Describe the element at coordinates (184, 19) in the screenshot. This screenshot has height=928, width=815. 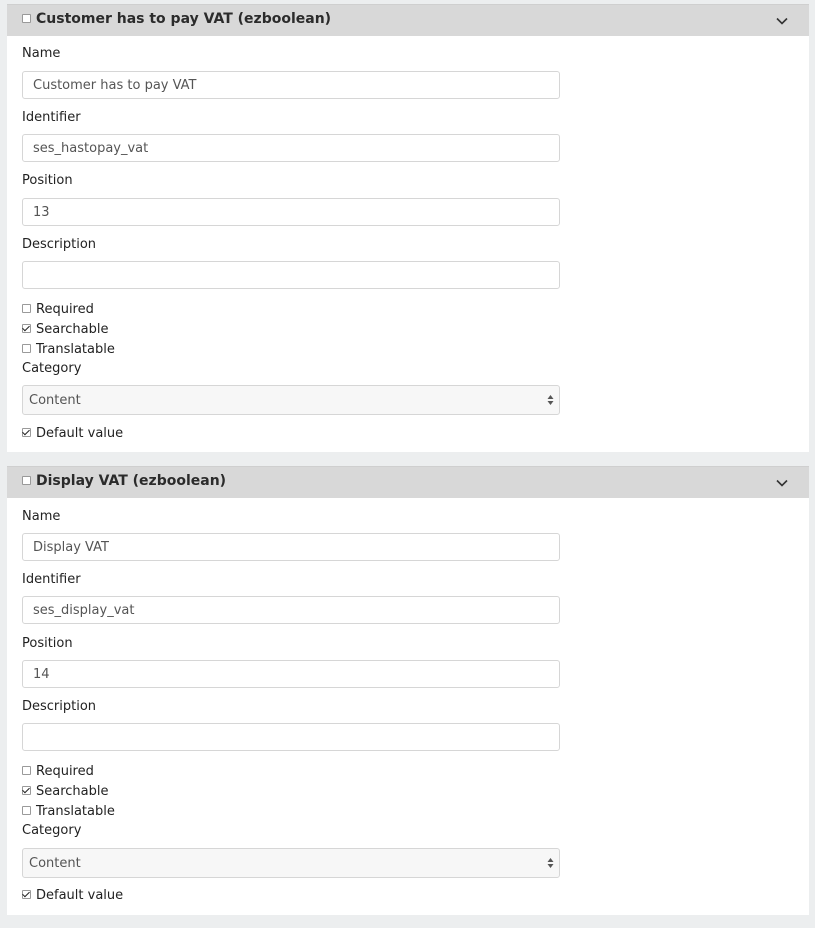
I see `panel-title: Customer has to pay VAT (ezboolean)` at that location.